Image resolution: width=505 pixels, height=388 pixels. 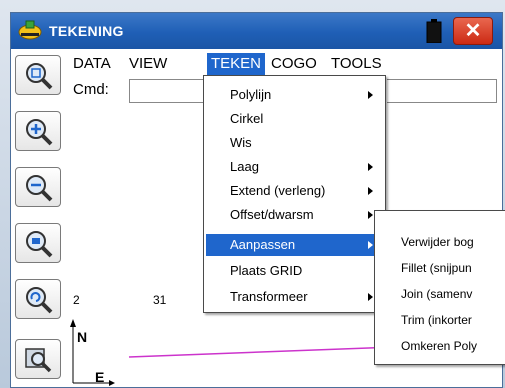 I want to click on zoom-out-icon, so click(x=39, y=188).